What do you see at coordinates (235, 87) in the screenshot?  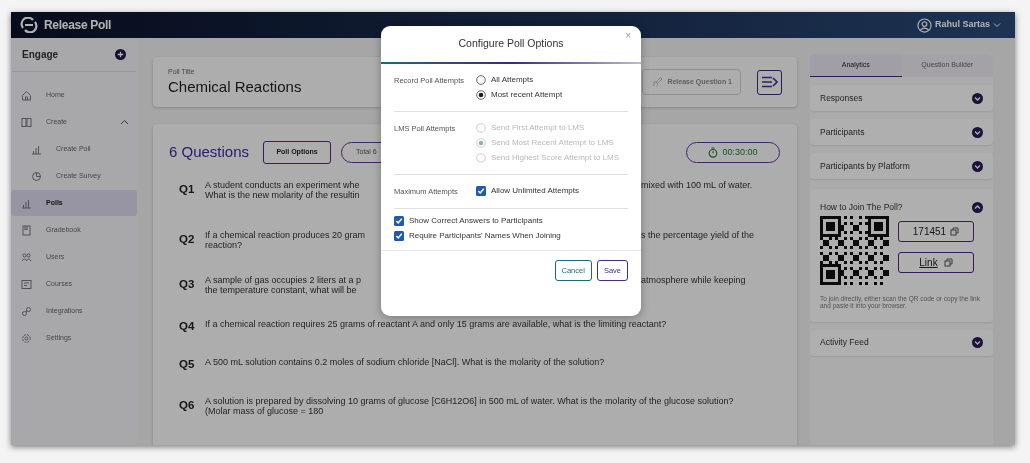 I see `poll-title: Chemical Reactions` at bounding box center [235, 87].